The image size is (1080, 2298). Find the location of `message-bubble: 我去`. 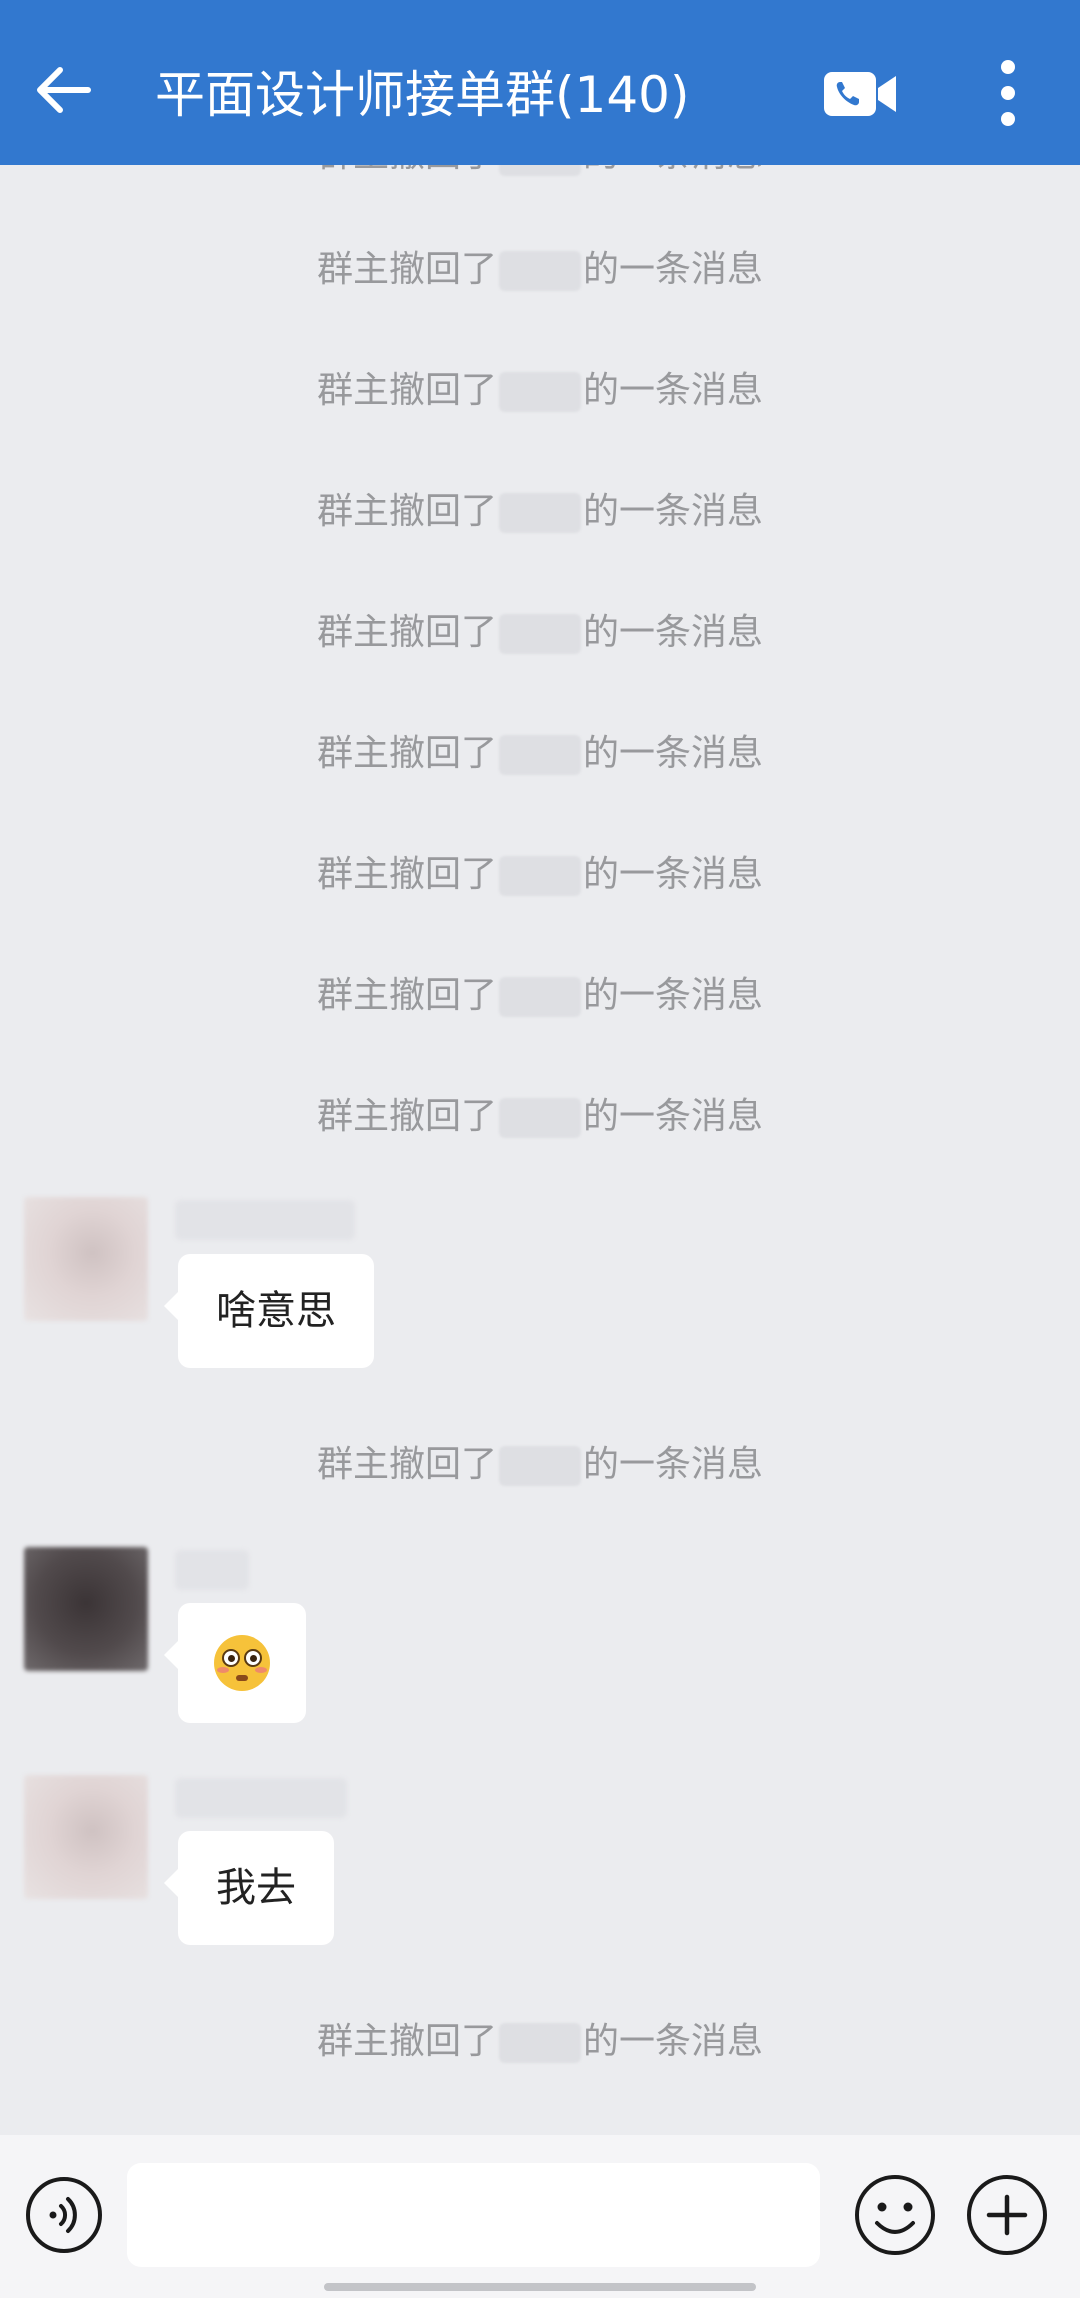

message-bubble: 我去 is located at coordinates (249, 1888).